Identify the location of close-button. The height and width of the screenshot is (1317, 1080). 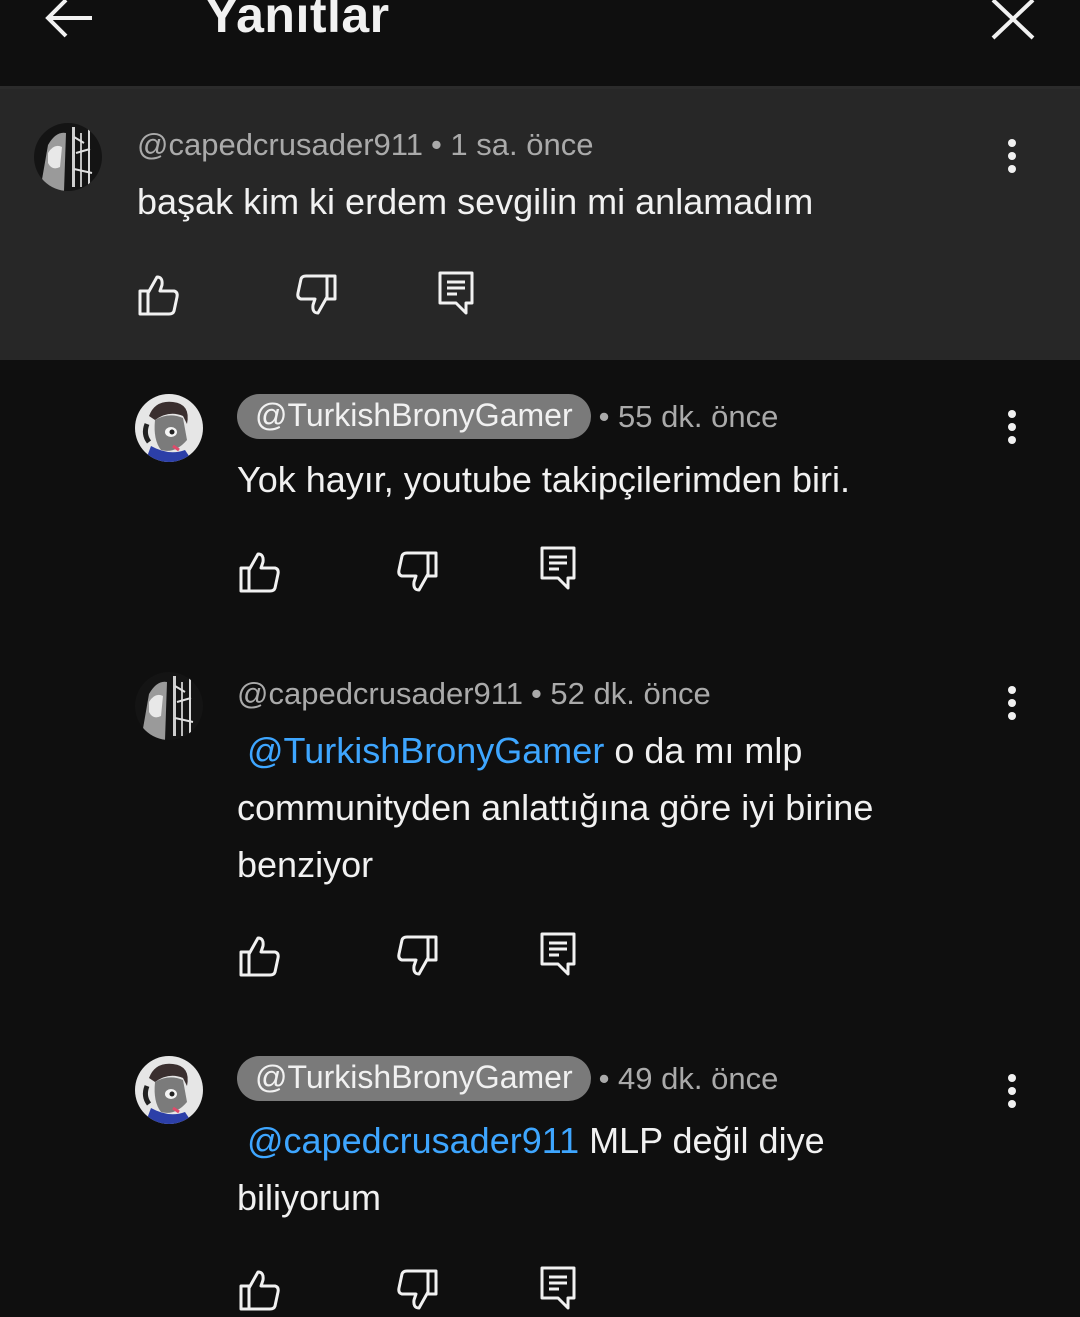
(1013, 21).